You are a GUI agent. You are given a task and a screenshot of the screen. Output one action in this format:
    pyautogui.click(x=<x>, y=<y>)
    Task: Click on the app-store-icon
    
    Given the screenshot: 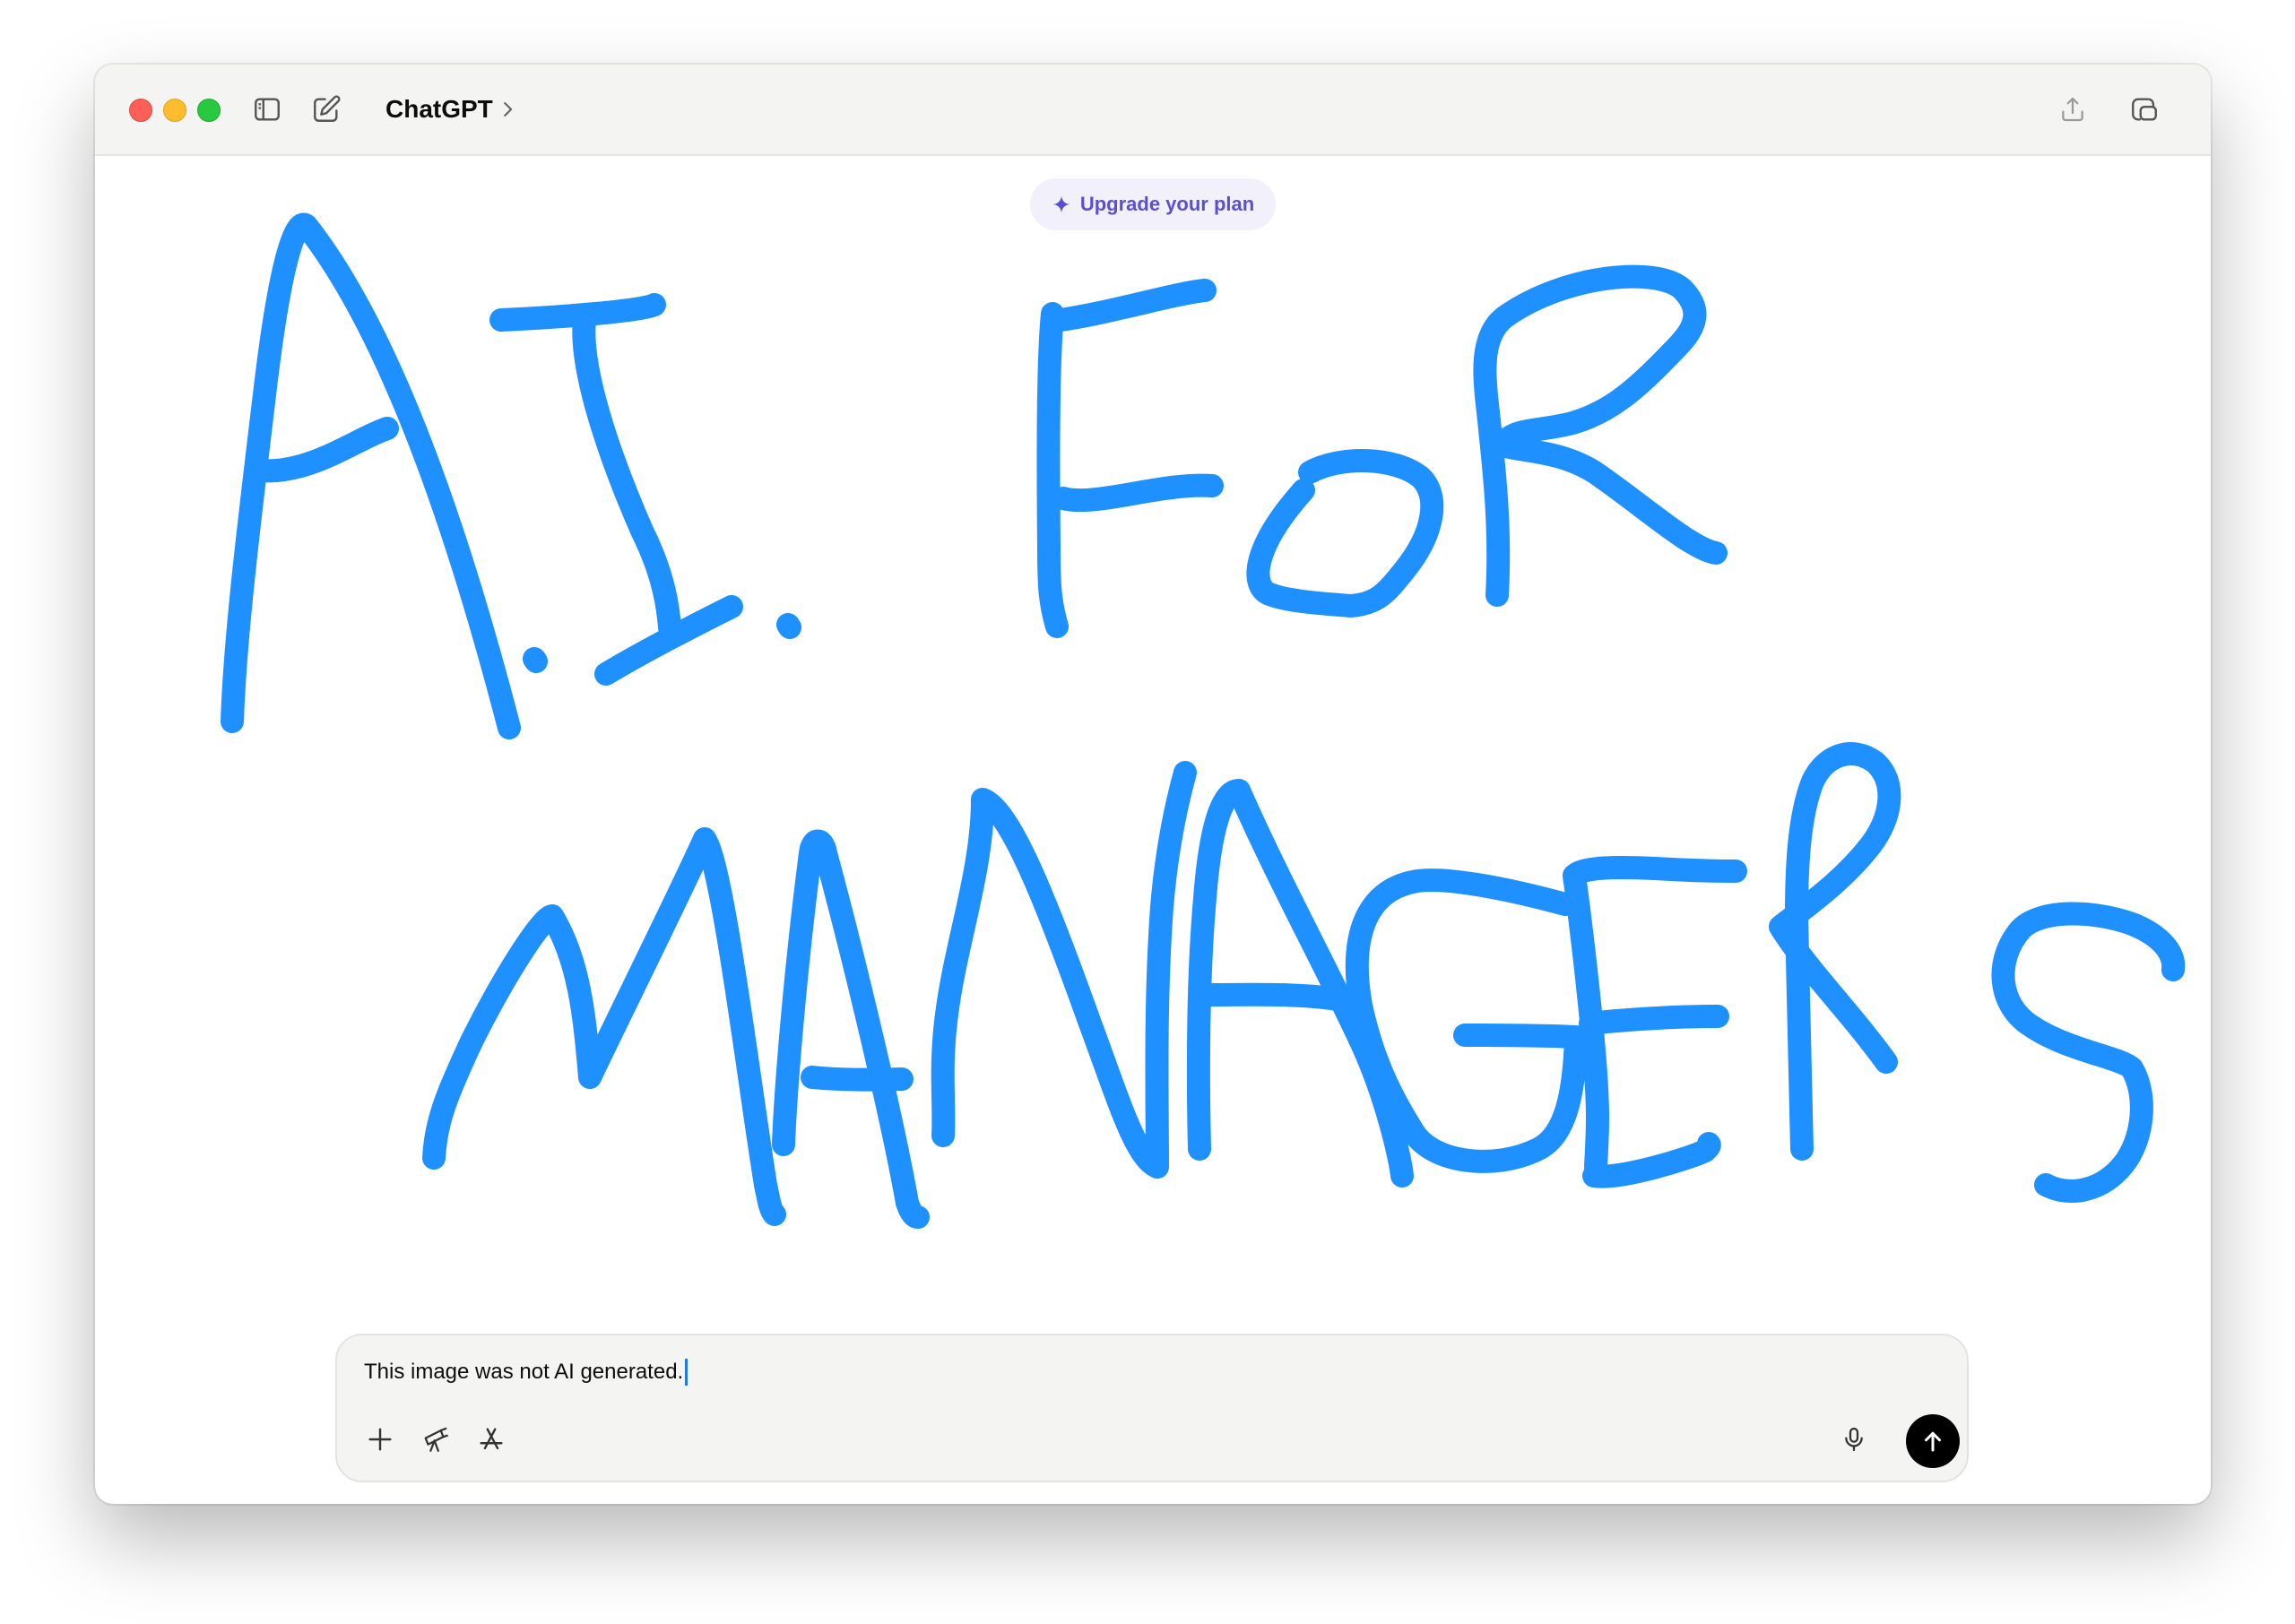 What is the action you would take?
    pyautogui.click(x=492, y=1439)
    